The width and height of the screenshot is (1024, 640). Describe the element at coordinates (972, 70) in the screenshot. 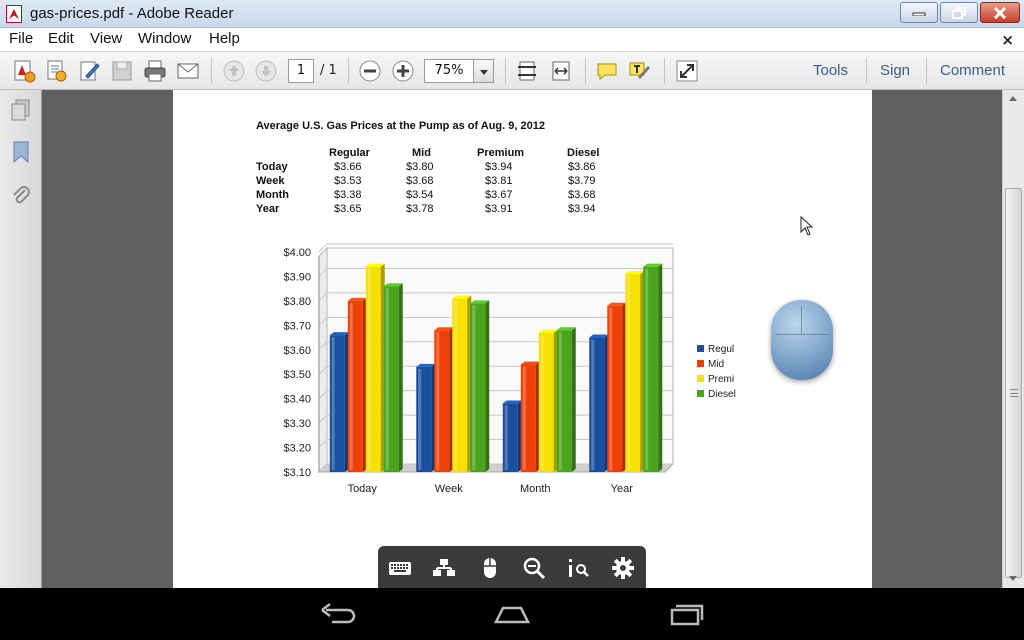

I see `comment-pane-button: Comment` at that location.